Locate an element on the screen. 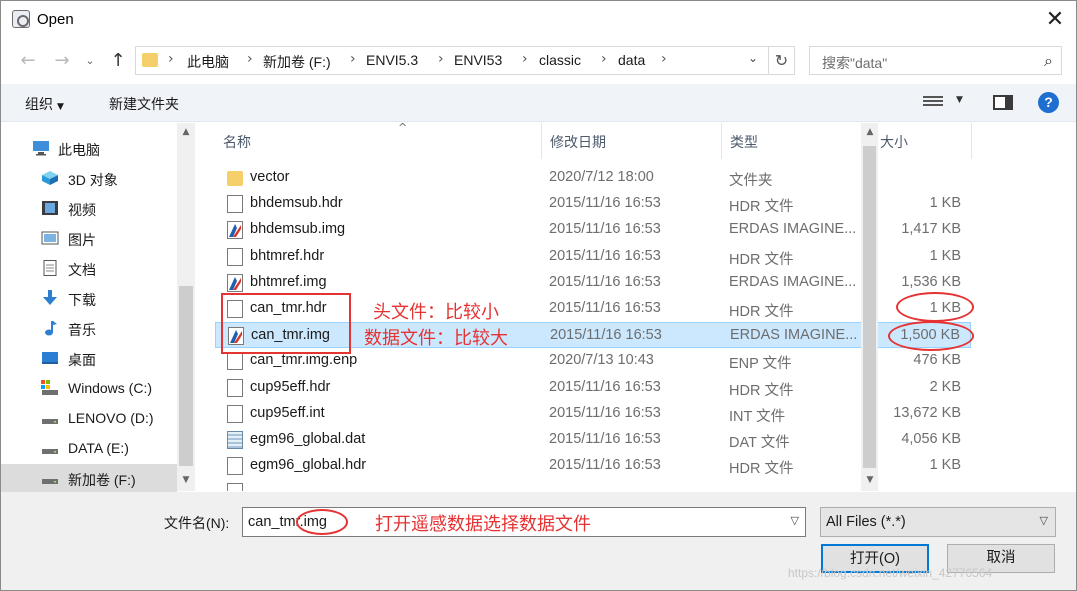 This screenshot has width=1077, height=591. sidebar-item-label: 此电脑 is located at coordinates (79, 150).